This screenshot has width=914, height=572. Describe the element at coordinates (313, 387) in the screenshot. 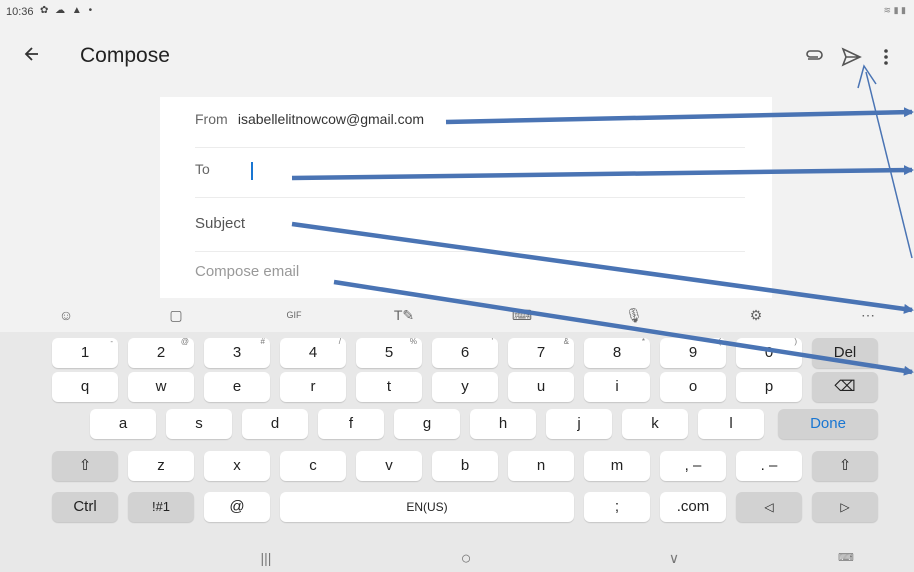

I see `key-r: r` at that location.